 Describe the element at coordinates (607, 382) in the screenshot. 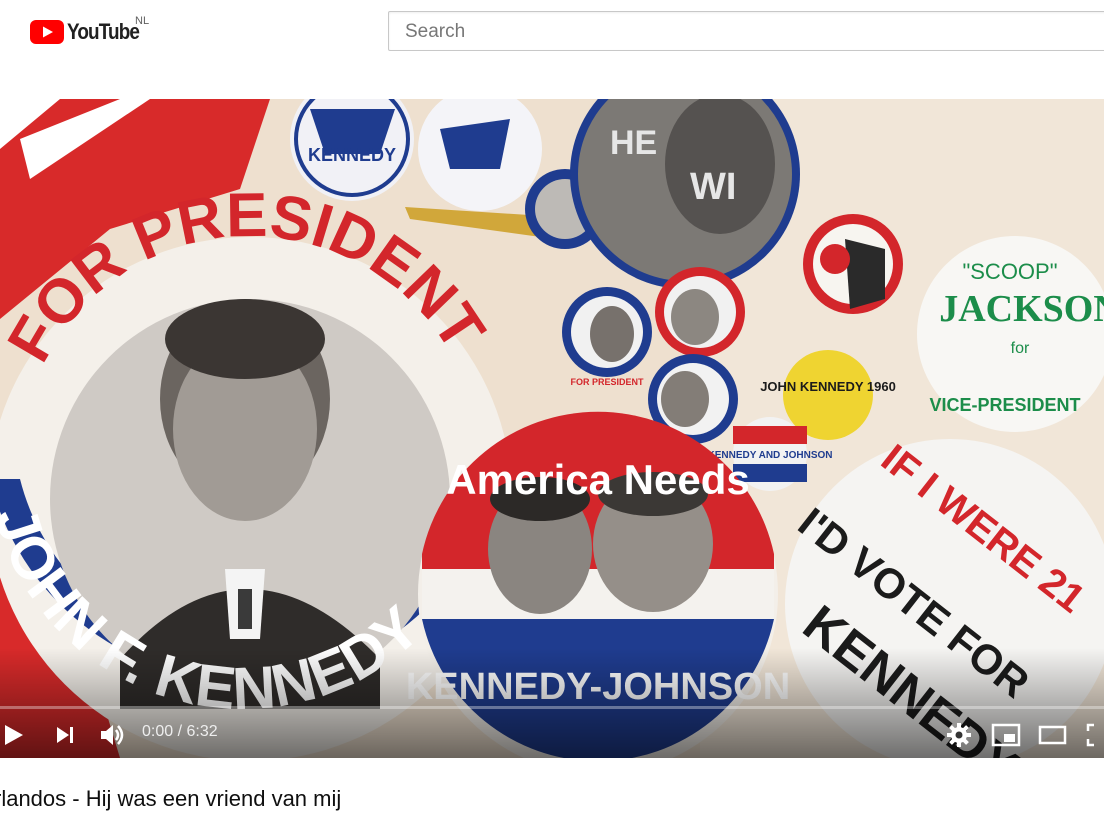

I see `svg-text: FOR PRESIDENT` at that location.